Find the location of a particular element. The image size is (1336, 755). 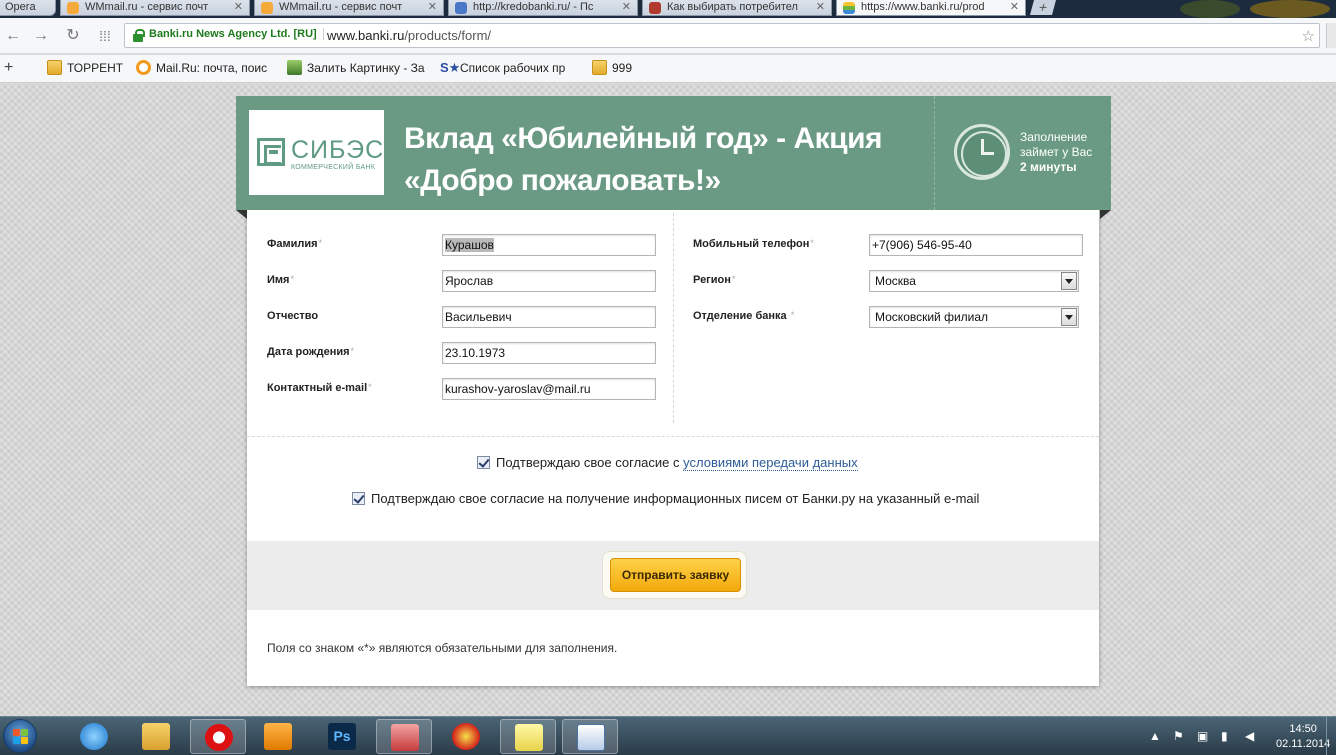

bookmark-mailru: Mail.Ru: почта, поис is located at coordinates (202, 67).